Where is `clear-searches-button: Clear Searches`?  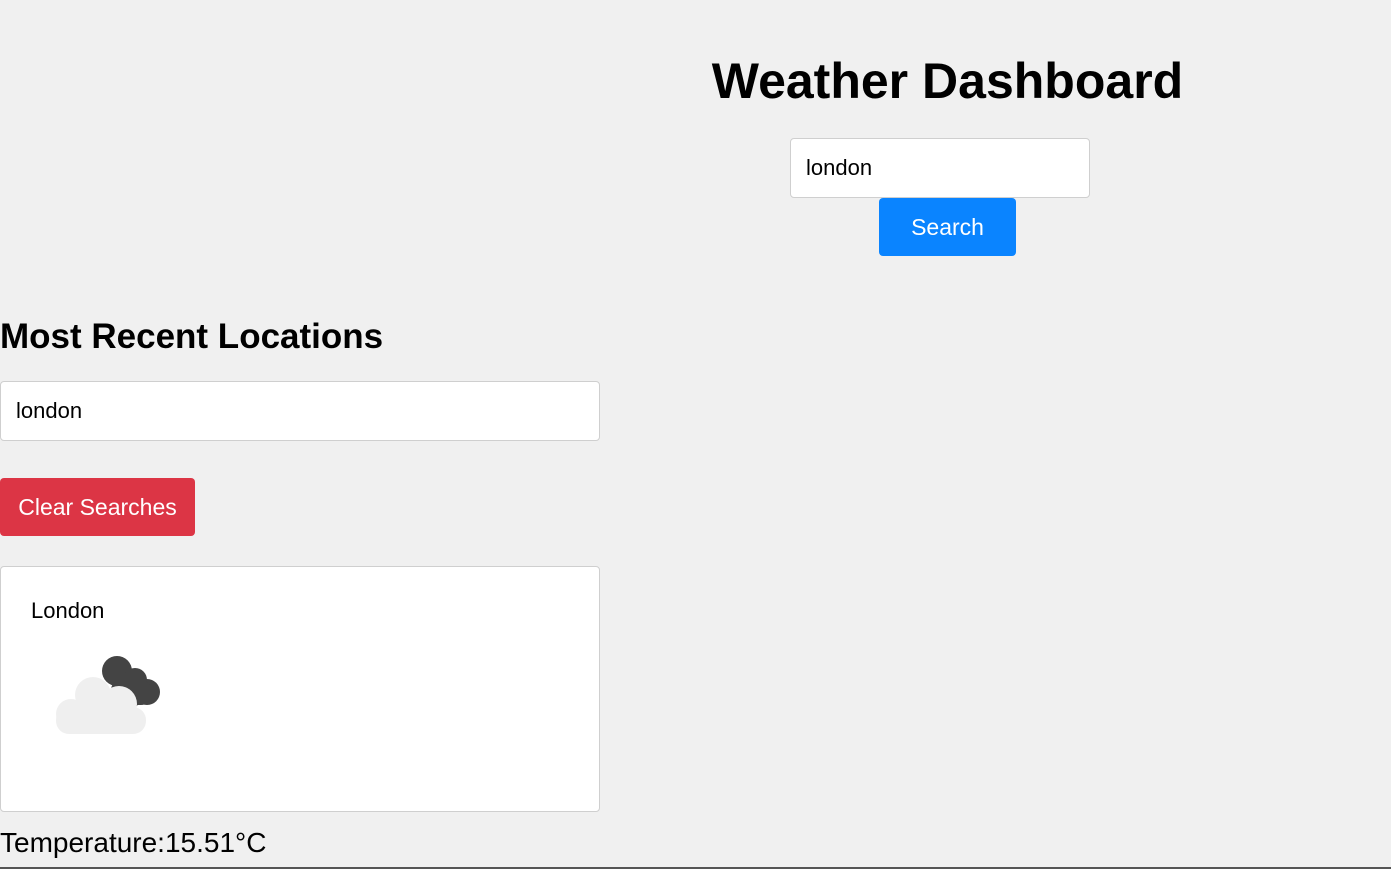 clear-searches-button: Clear Searches is located at coordinates (97, 507).